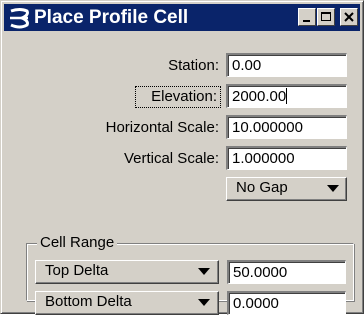 The image size is (364, 315). Describe the element at coordinates (193, 65) in the screenshot. I see `station-label: Station:` at that location.